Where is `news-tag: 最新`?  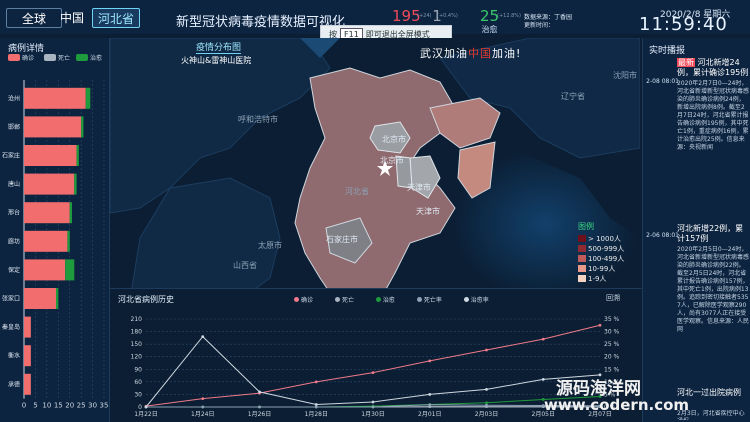
news-tag: 最新 is located at coordinates (686, 62).